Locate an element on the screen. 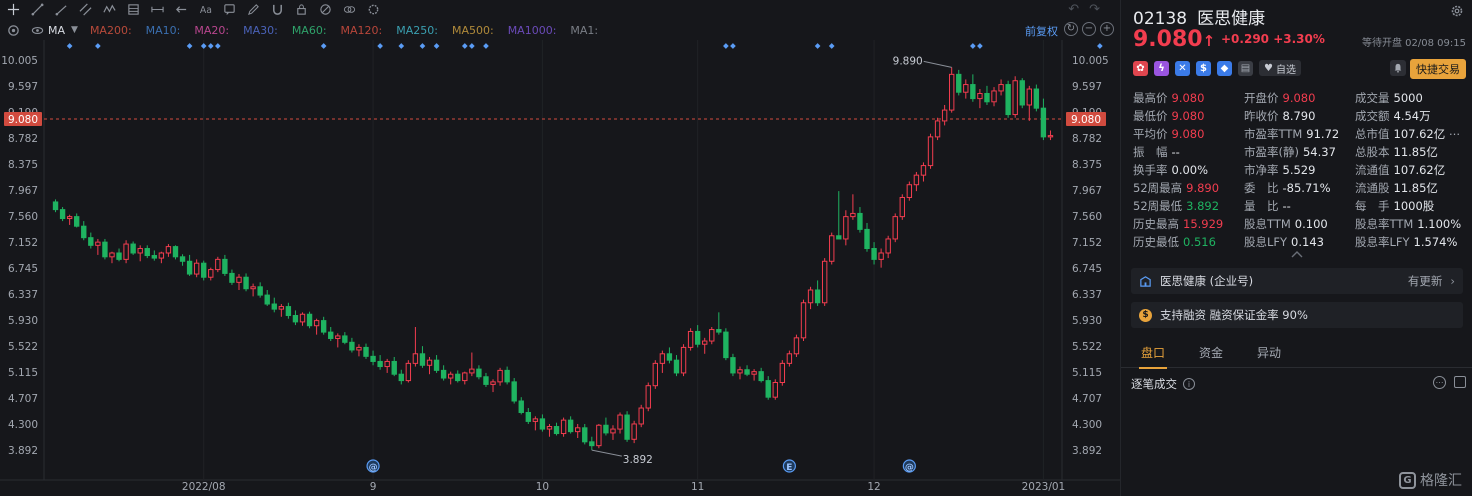 The image size is (1472, 496). company-account-row: 医思健康 (企业号) 有更新 › is located at coordinates (1297, 281).